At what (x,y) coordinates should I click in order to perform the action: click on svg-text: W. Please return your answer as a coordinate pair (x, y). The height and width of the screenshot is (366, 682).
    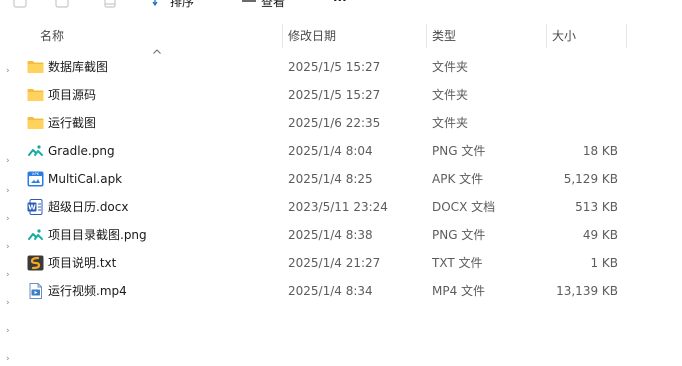
    Looking at the image, I should click on (32, 208).